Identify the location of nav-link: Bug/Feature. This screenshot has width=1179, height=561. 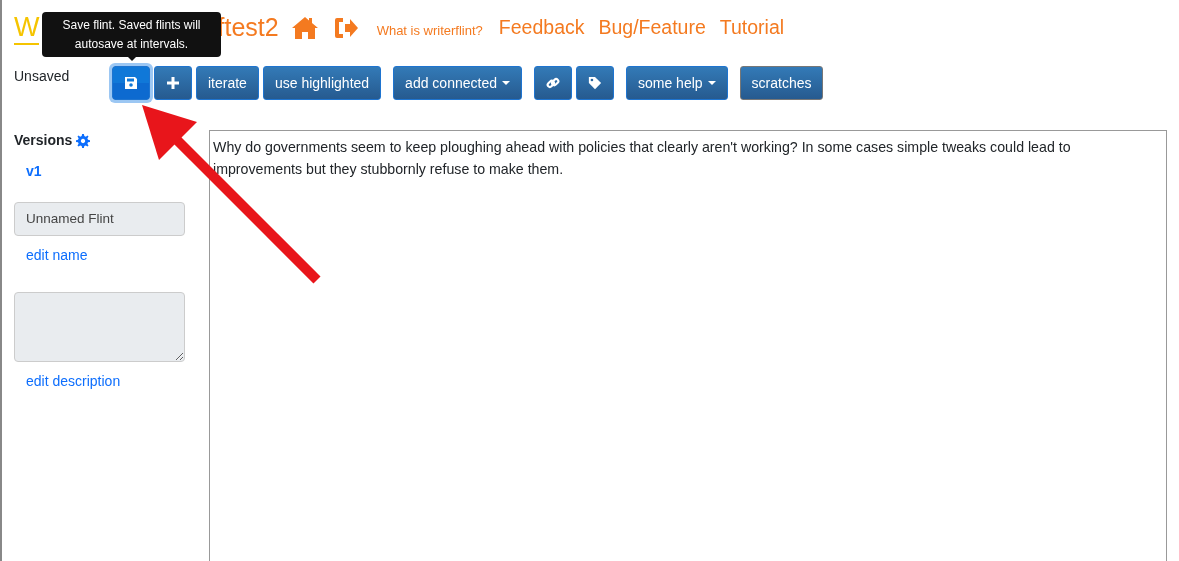
(652, 28).